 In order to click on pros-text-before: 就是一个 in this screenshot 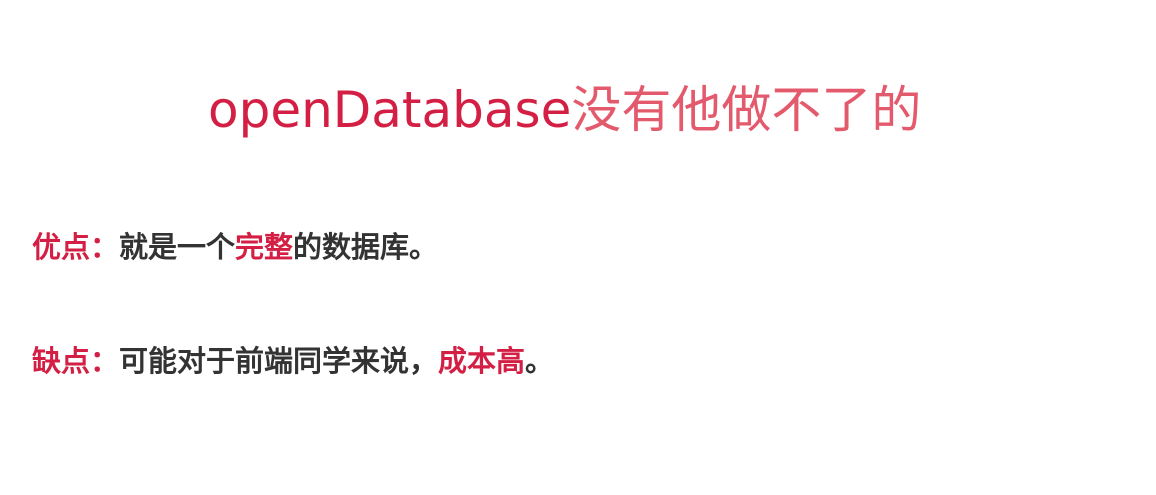, I will do `click(177, 247)`.